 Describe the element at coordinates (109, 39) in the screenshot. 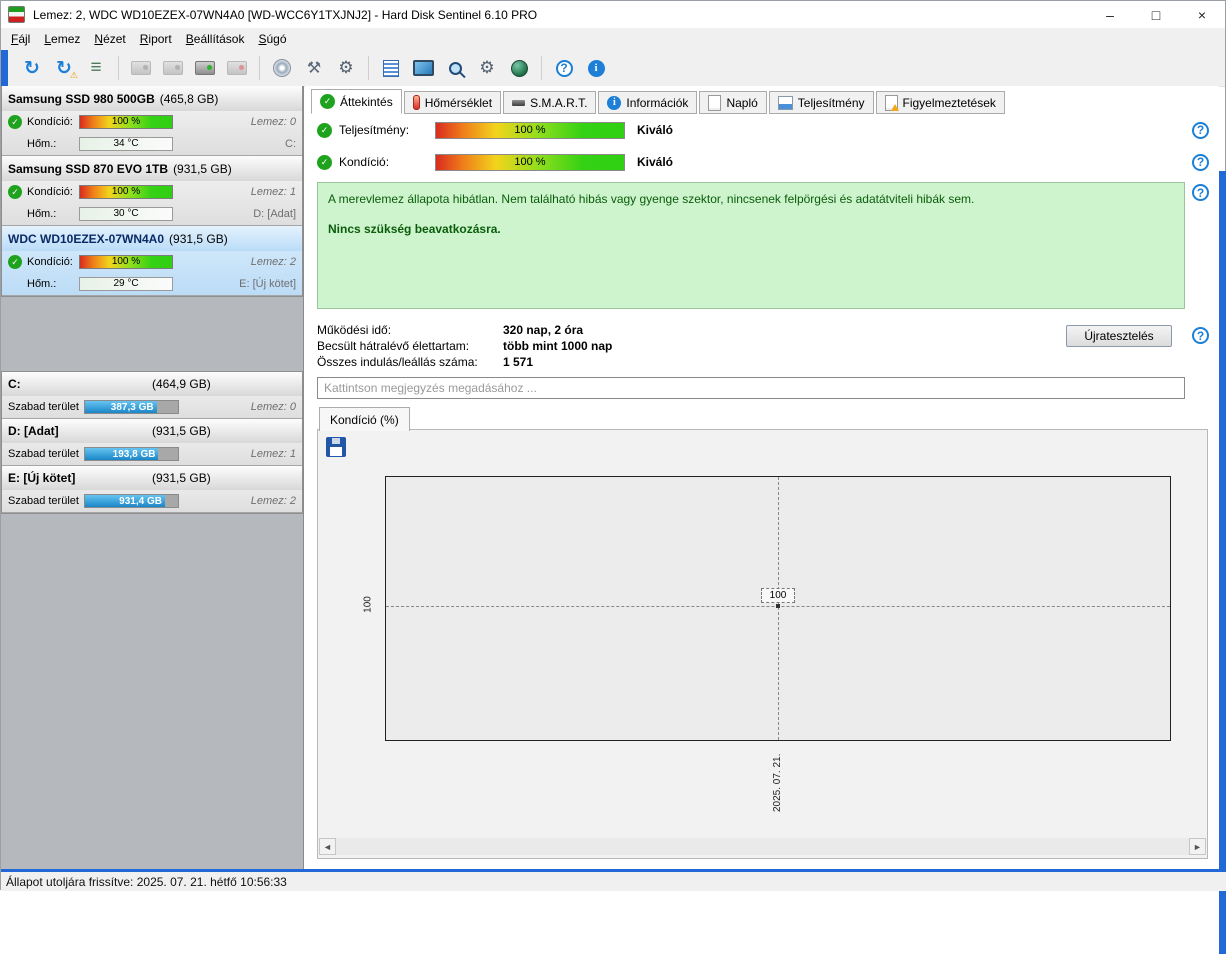

I see `menu-nezet: Nézet` at that location.